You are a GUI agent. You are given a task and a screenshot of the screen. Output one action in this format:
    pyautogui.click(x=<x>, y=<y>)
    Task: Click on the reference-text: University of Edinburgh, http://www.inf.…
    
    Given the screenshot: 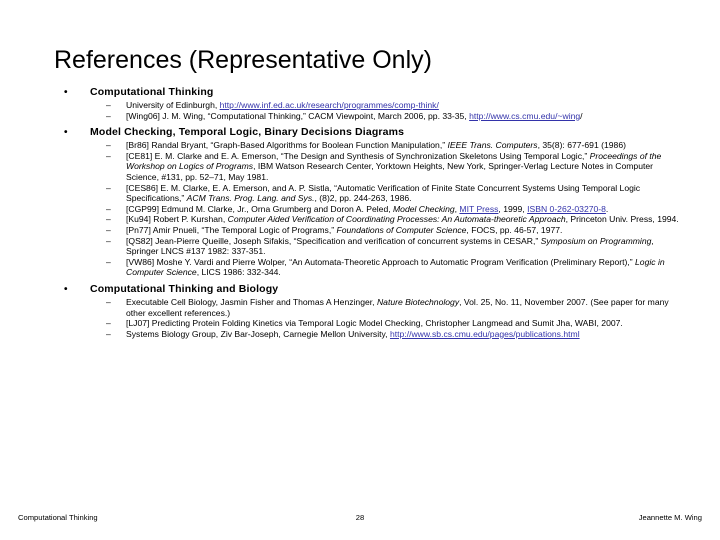 What is the action you would take?
    pyautogui.click(x=282, y=105)
    